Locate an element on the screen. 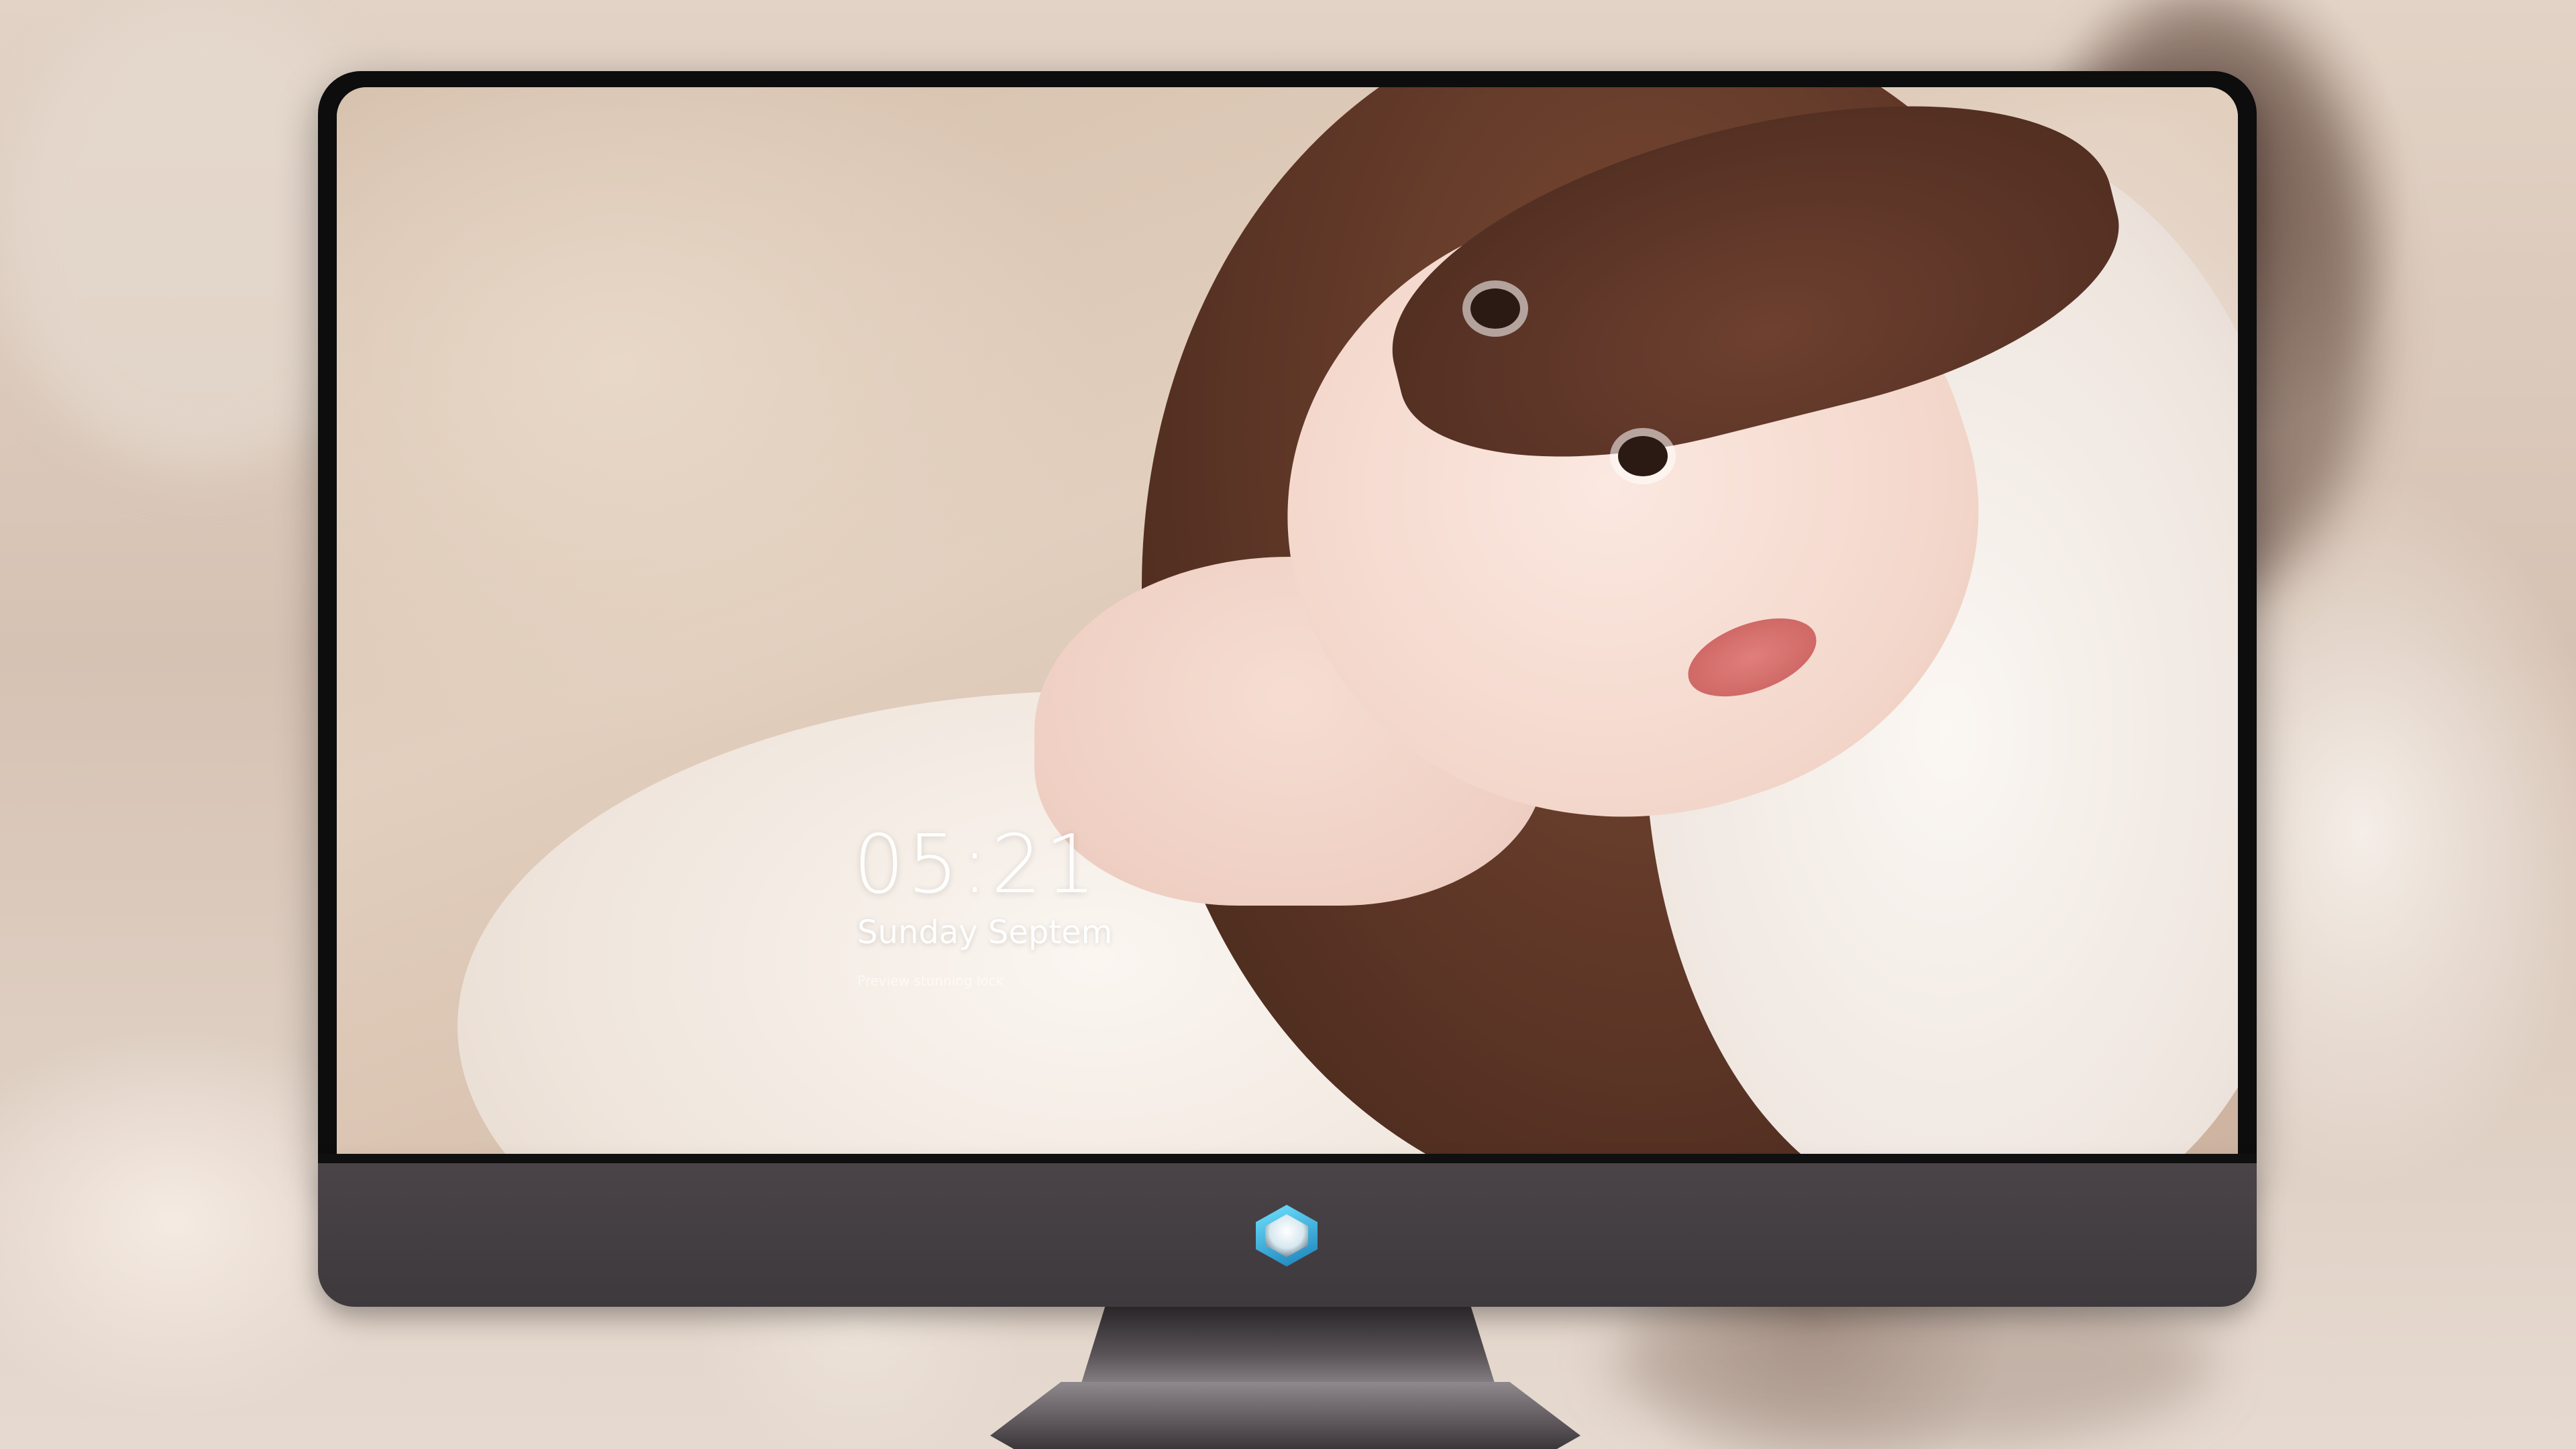 This screenshot has height=1449, width=2576. lockscreen-date: Sunday Septem is located at coordinates (985, 932).